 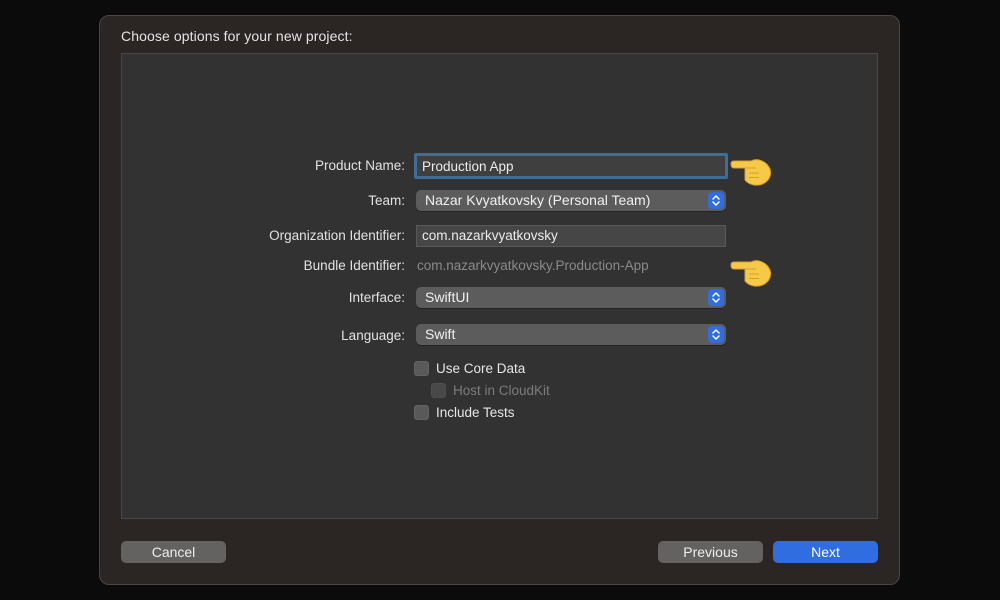 I want to click on product-name-field: Production App, so click(x=571, y=166).